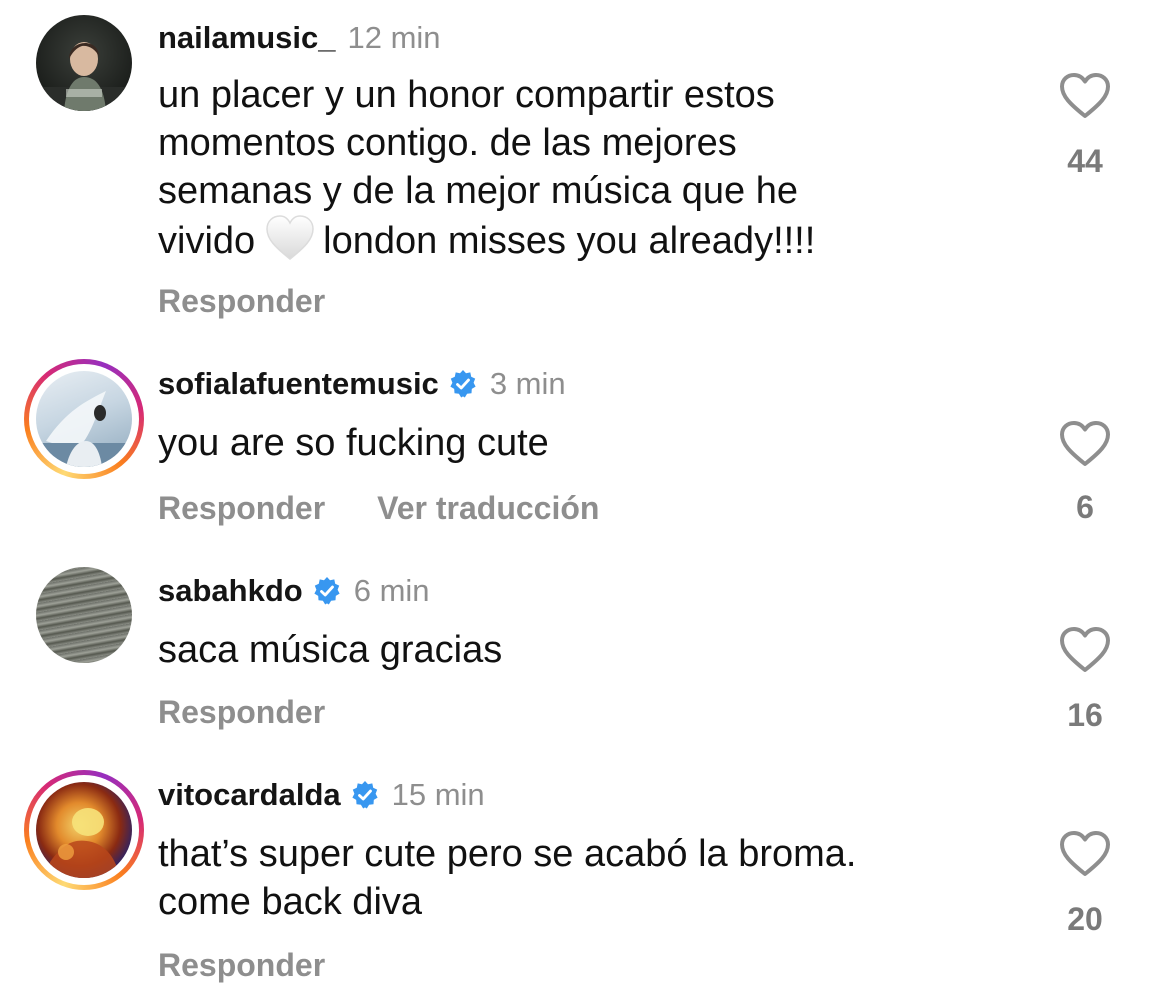 The height and width of the screenshot is (992, 1170). I want to click on comment-header: vitocardalda 15 min, so click(321, 795).